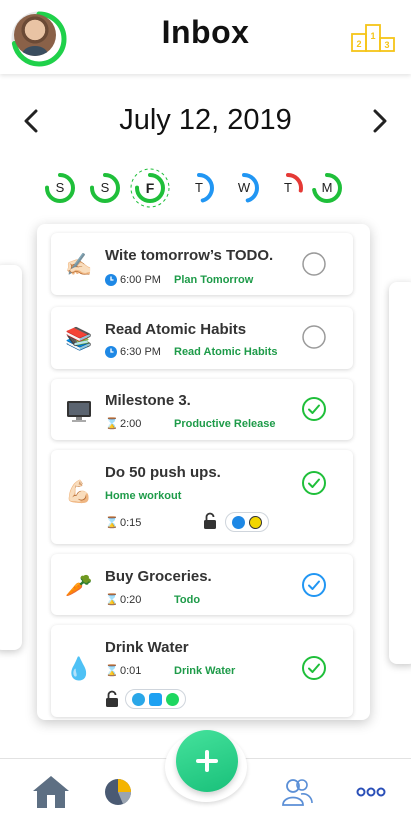 Image resolution: width=411 pixels, height=823 pixels. I want to click on date-navigator: July 12, 2019, so click(205, 122).